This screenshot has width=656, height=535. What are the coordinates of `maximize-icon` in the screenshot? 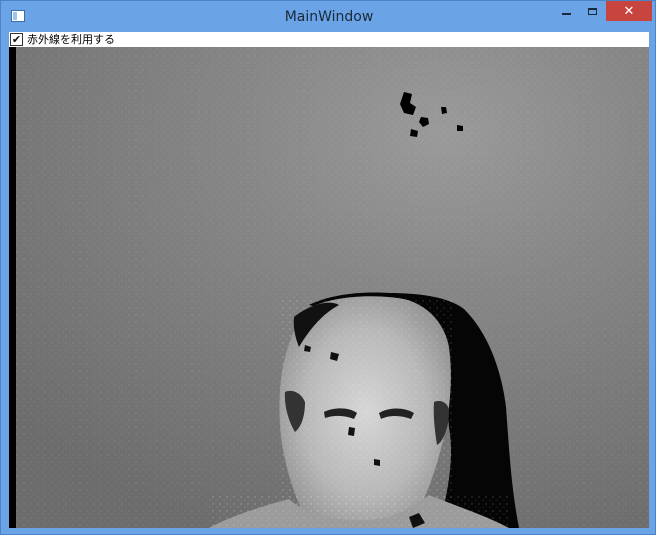 It's located at (592, 11).